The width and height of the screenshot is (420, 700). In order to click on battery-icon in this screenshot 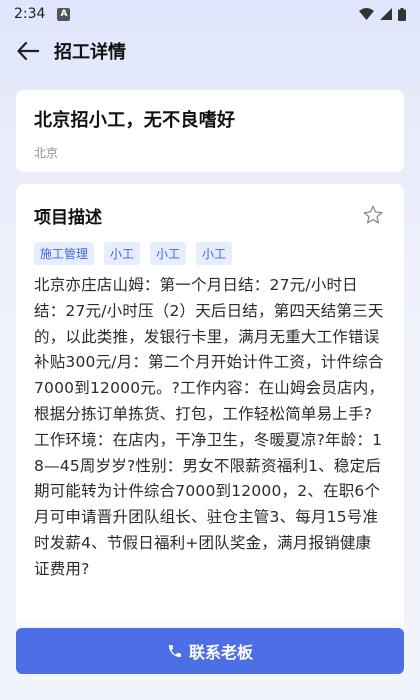, I will do `click(402, 14)`.